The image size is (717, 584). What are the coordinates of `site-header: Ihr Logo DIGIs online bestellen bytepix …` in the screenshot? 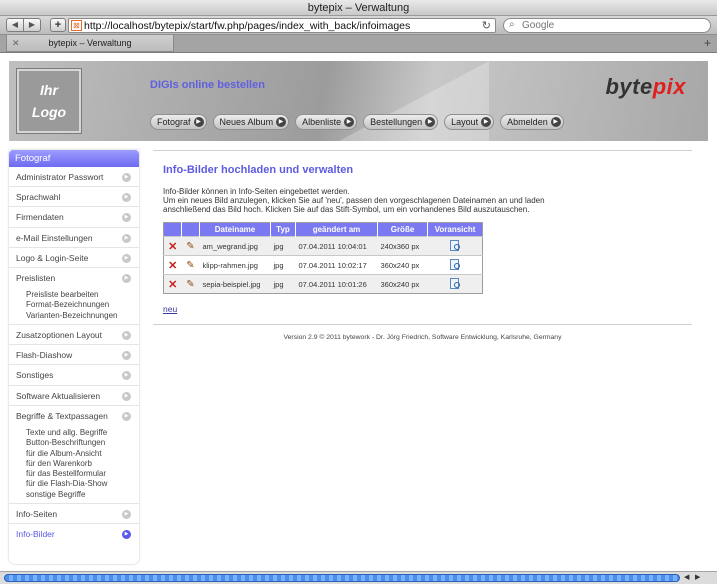 It's located at (358, 101).